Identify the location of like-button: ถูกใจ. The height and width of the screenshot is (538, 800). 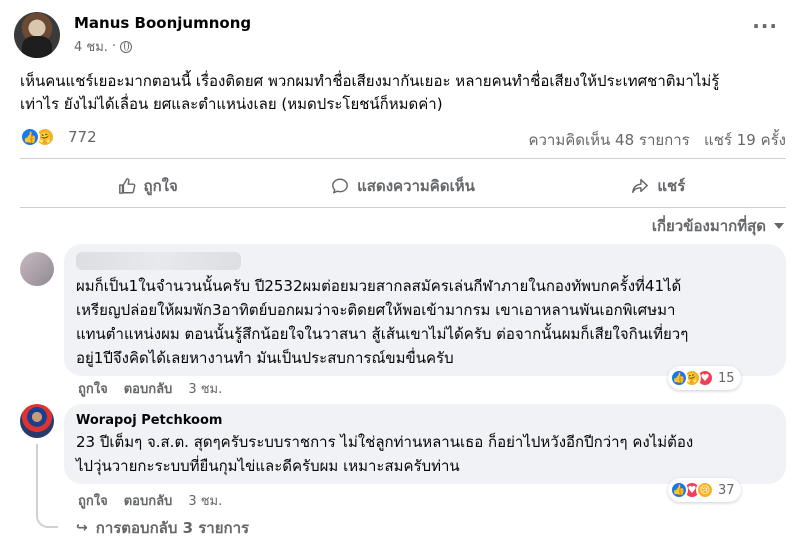
(147, 186).